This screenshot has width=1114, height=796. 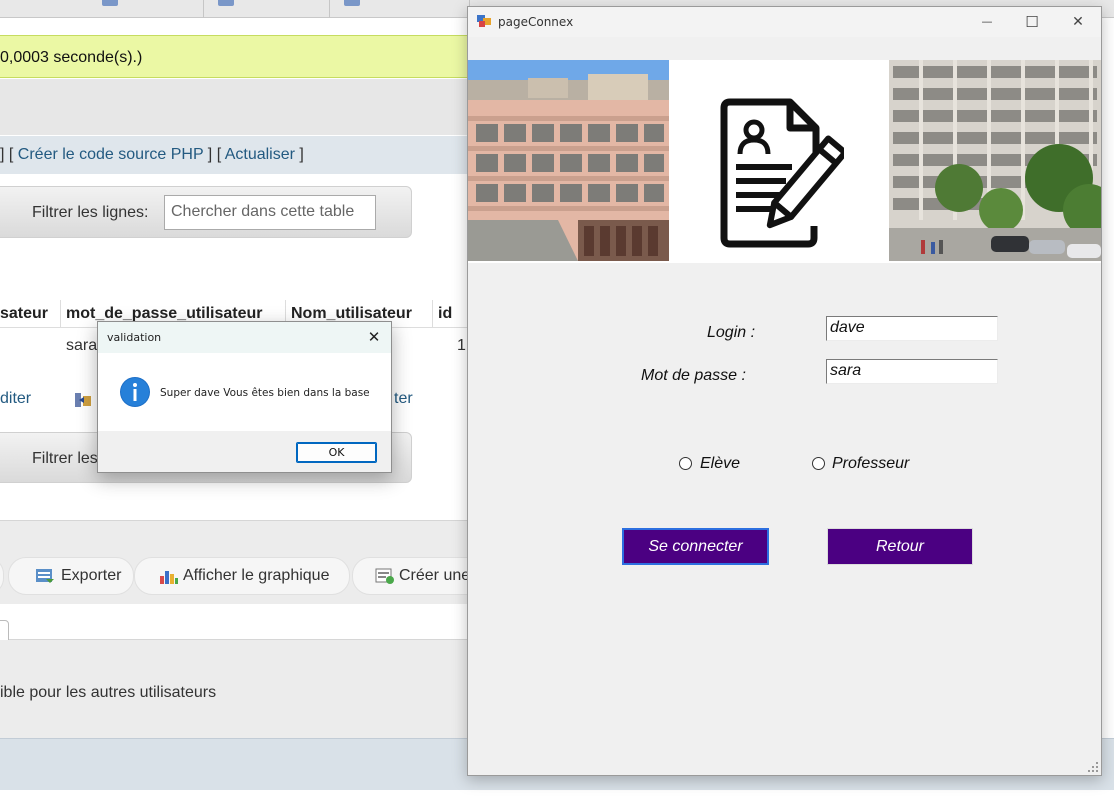 I want to click on teacher-radio-label: Professeur, so click(x=870, y=464).